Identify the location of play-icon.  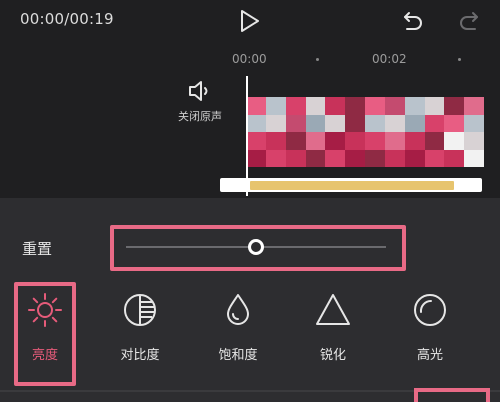
(249, 21).